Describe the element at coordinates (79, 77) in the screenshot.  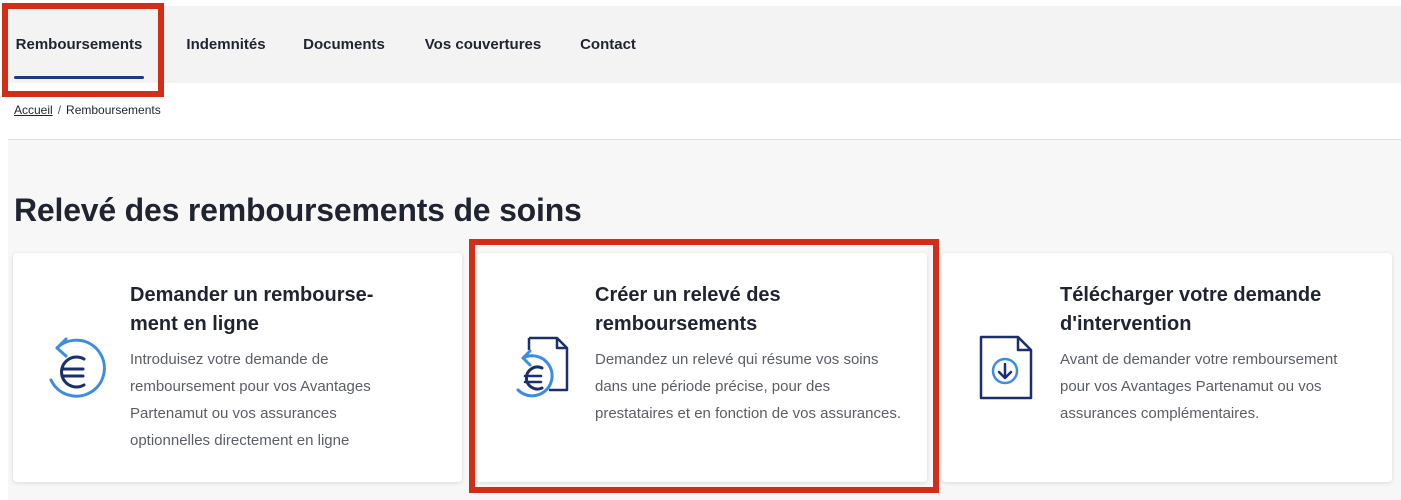
I see `active-tab-indicator` at that location.